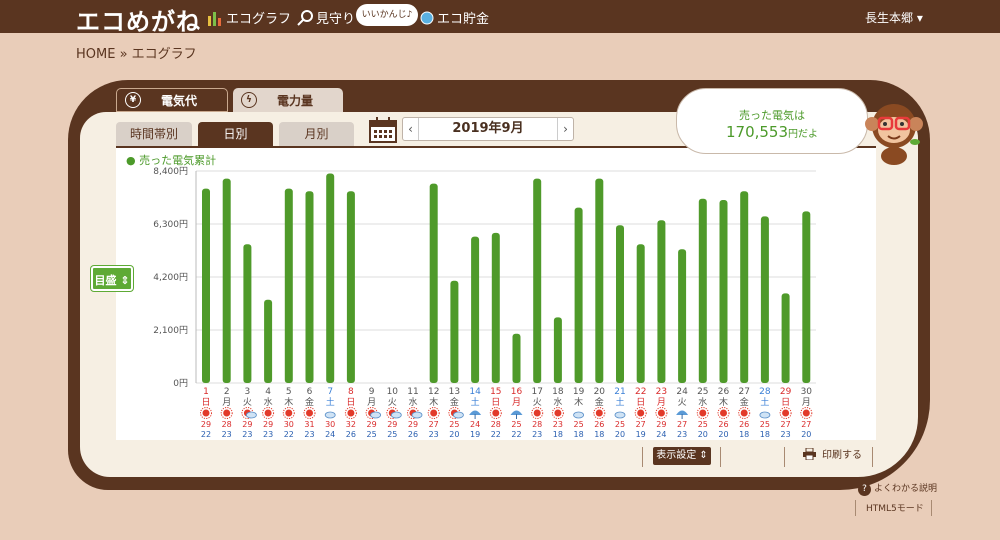  I want to click on scale-button: 目盛 ⇕, so click(112, 278).